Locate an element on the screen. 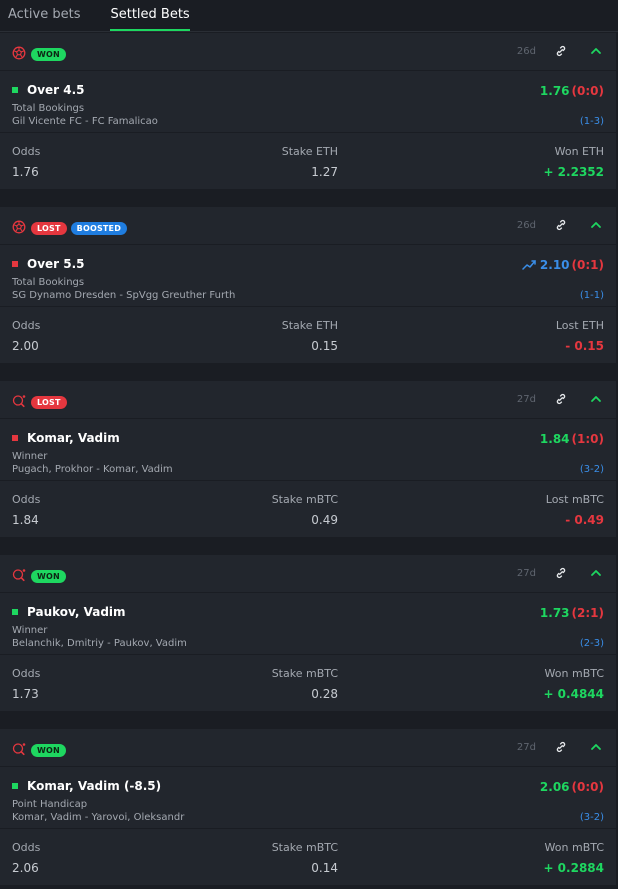  bet-card-header: LOST BOOSTED 26d is located at coordinates (308, 226).